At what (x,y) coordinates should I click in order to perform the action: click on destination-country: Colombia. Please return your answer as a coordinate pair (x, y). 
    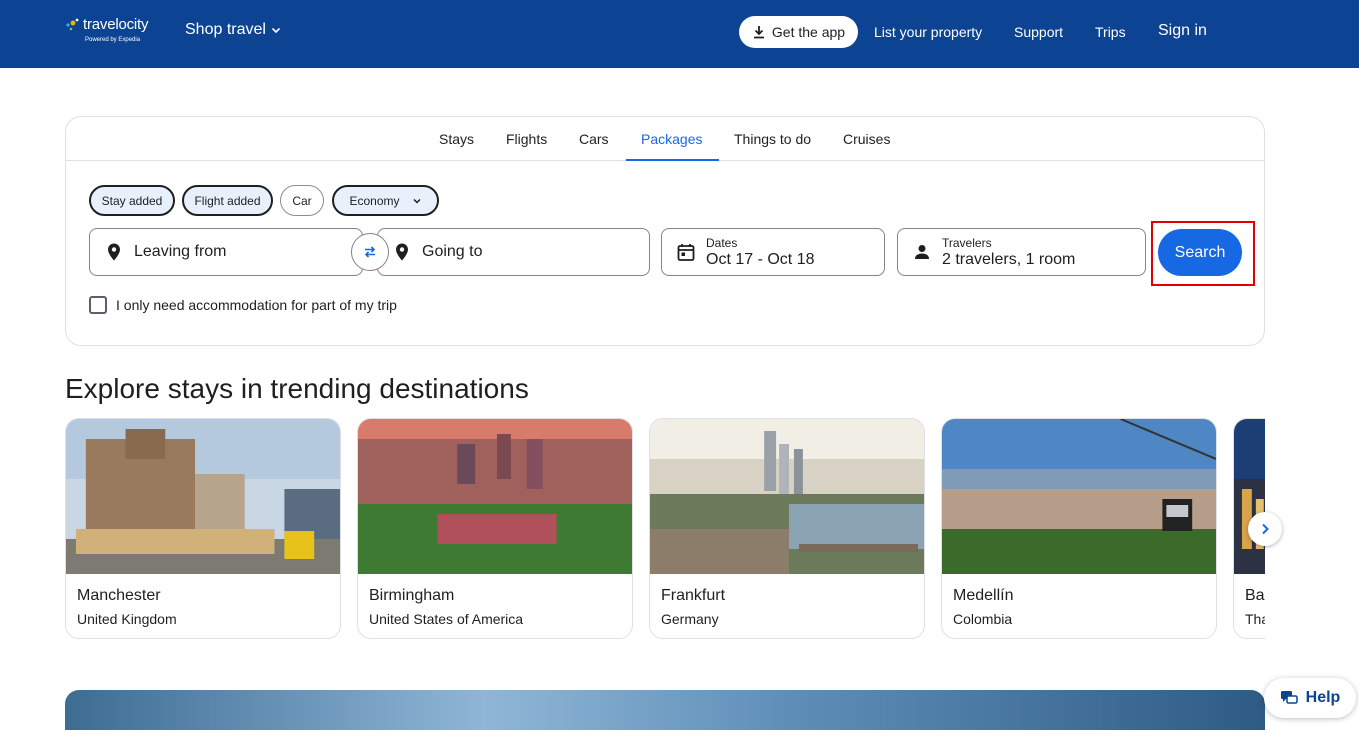
    Looking at the image, I should click on (983, 619).